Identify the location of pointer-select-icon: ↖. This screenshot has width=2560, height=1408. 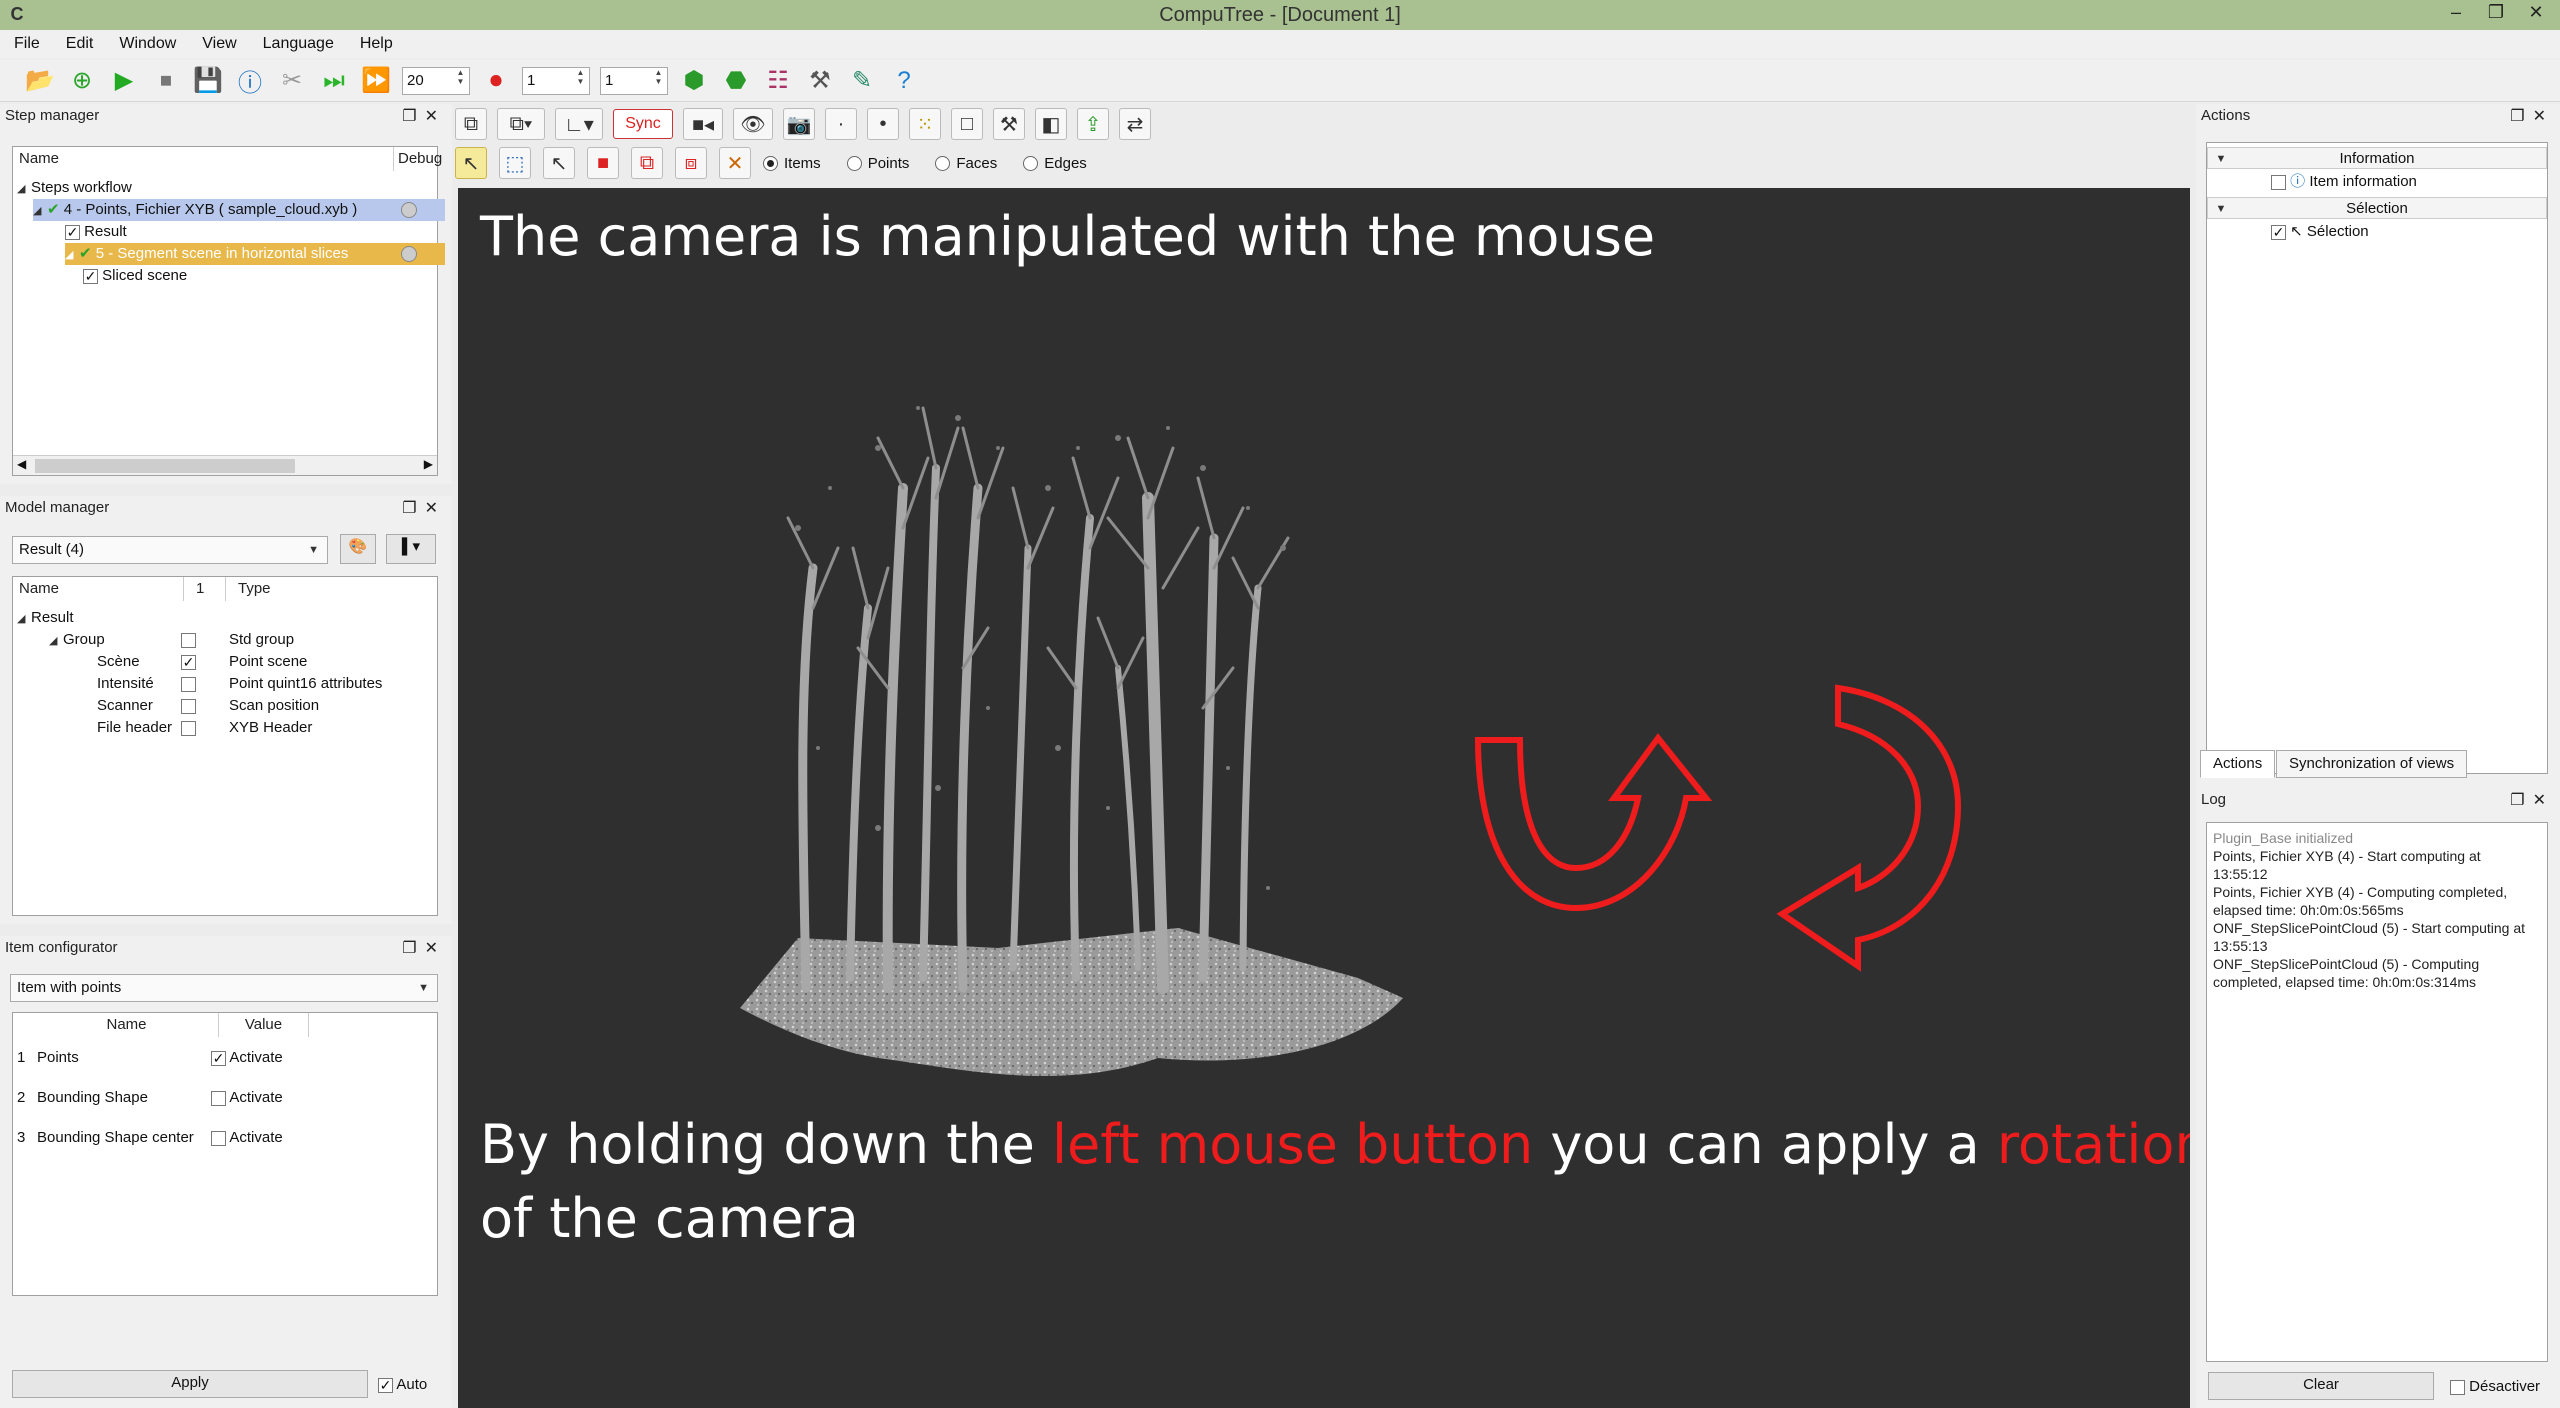
(471, 163).